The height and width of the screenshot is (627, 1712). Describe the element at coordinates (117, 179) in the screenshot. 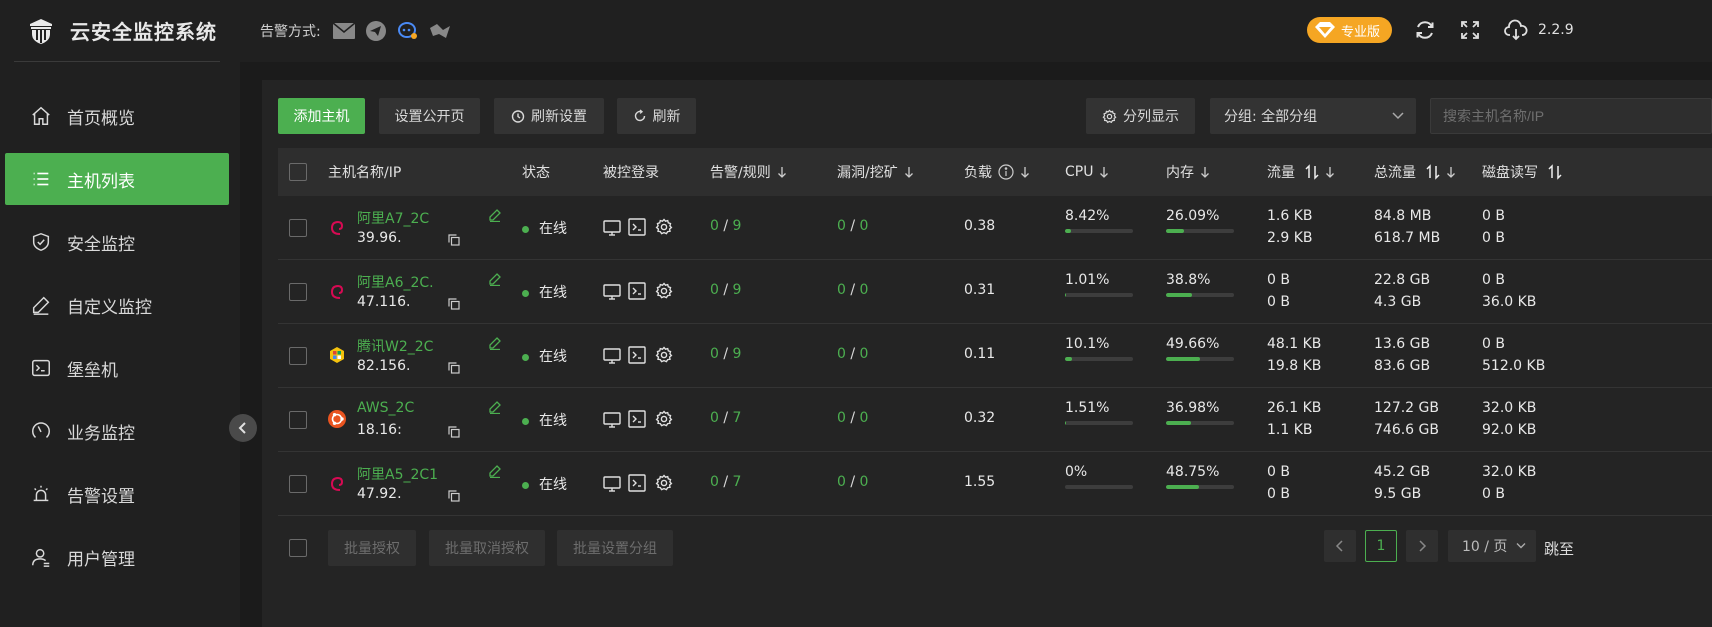

I see `sidebar-item-hosts: 主机列表` at that location.